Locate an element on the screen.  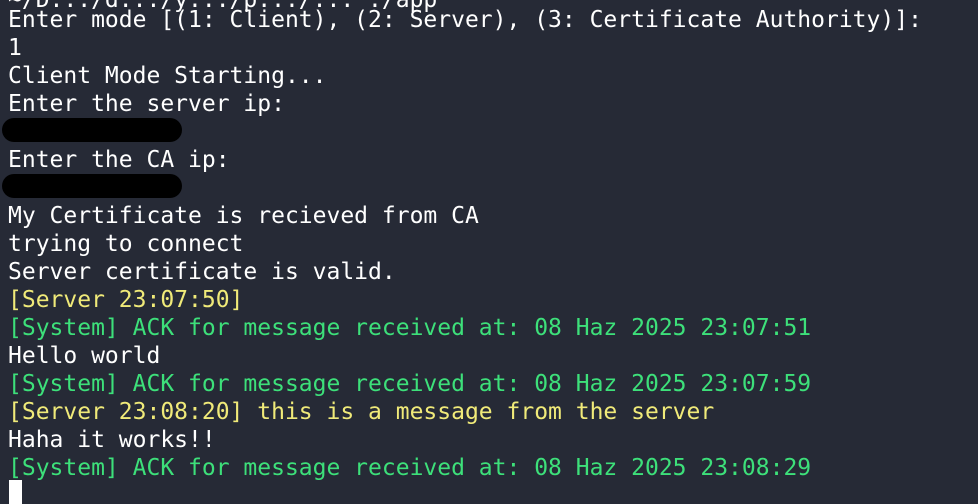
certificate-received-message: My Certificate is recieved from CA is located at coordinates (243, 216).